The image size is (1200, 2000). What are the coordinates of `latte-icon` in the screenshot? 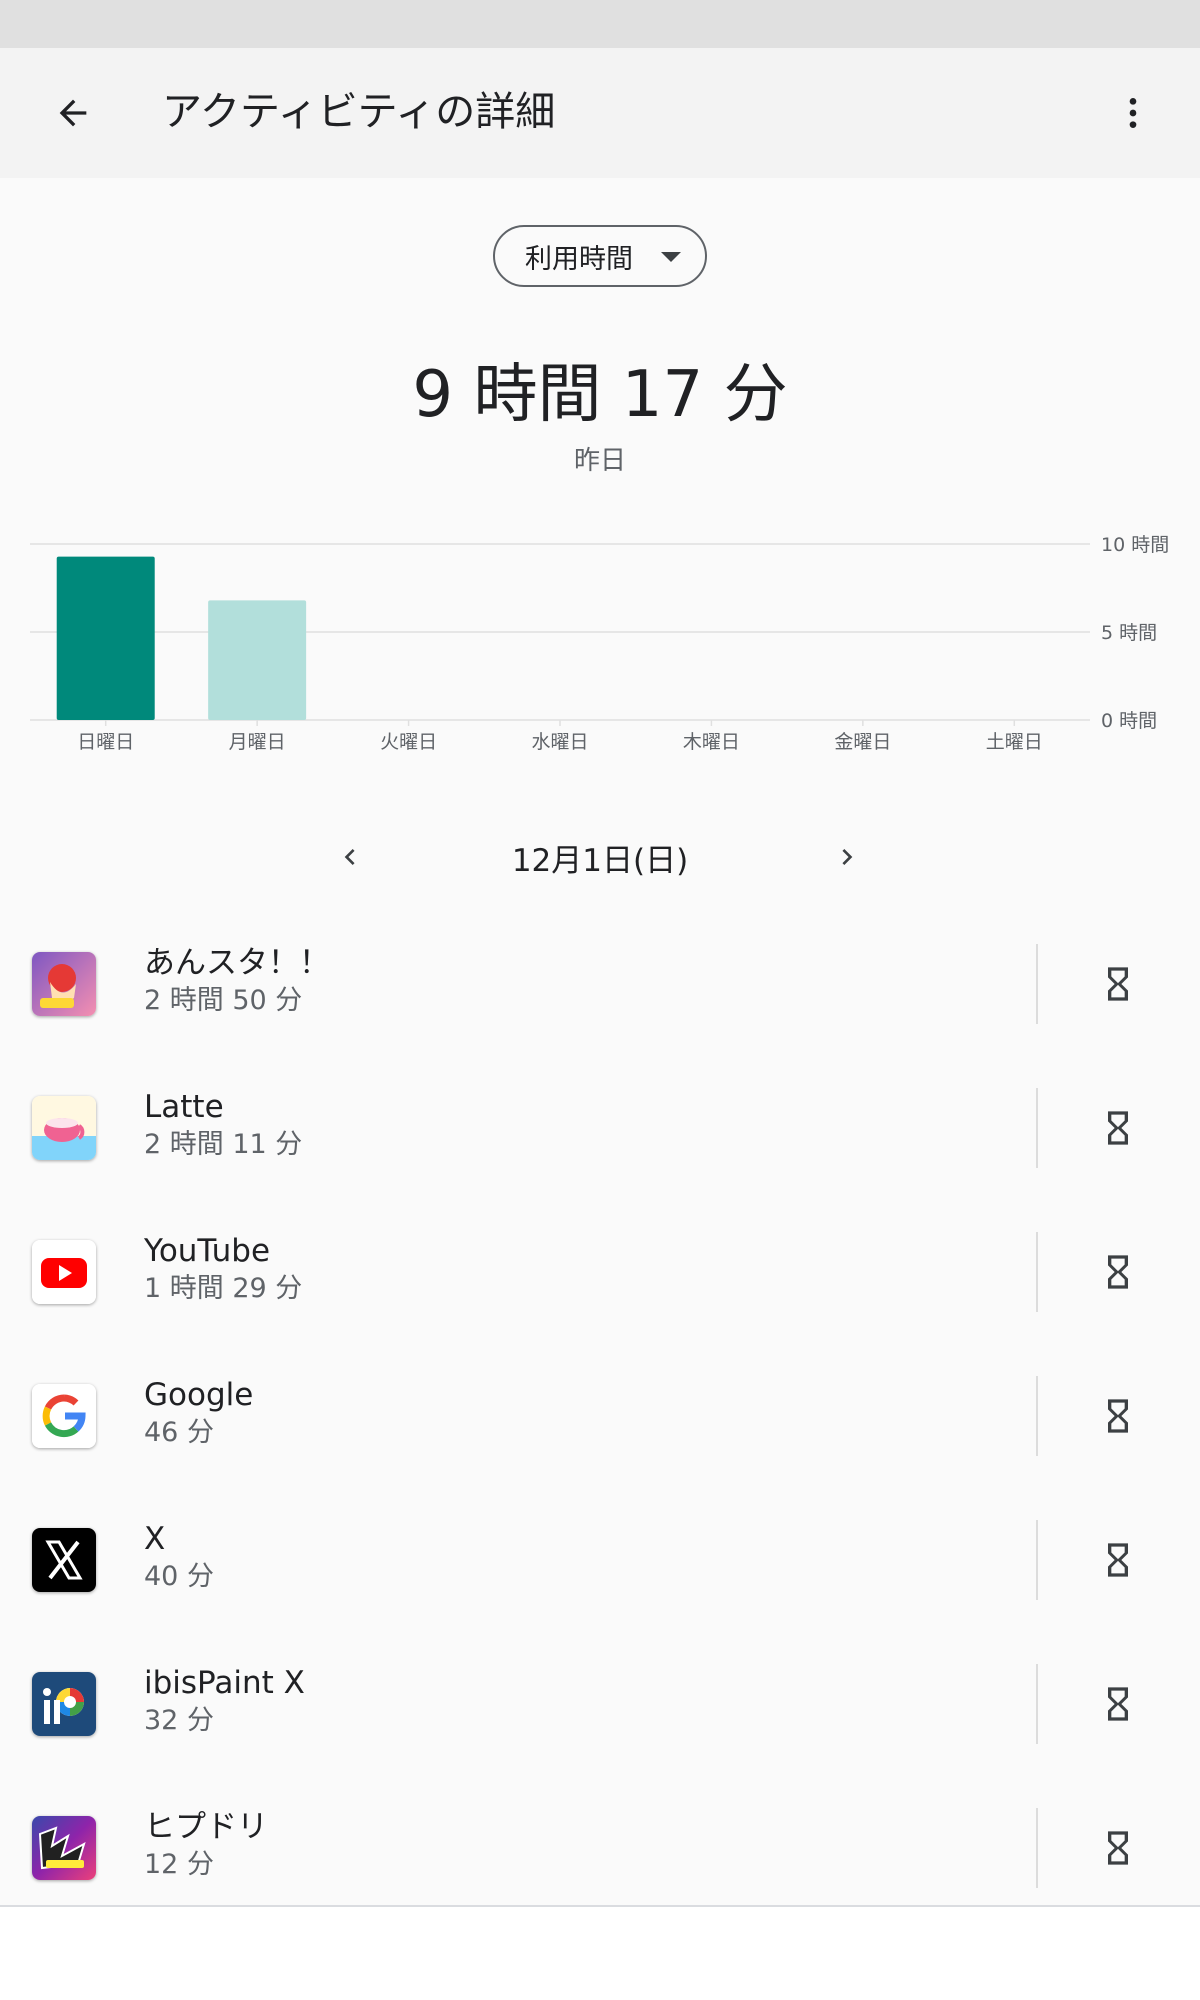 It's located at (64, 1128).